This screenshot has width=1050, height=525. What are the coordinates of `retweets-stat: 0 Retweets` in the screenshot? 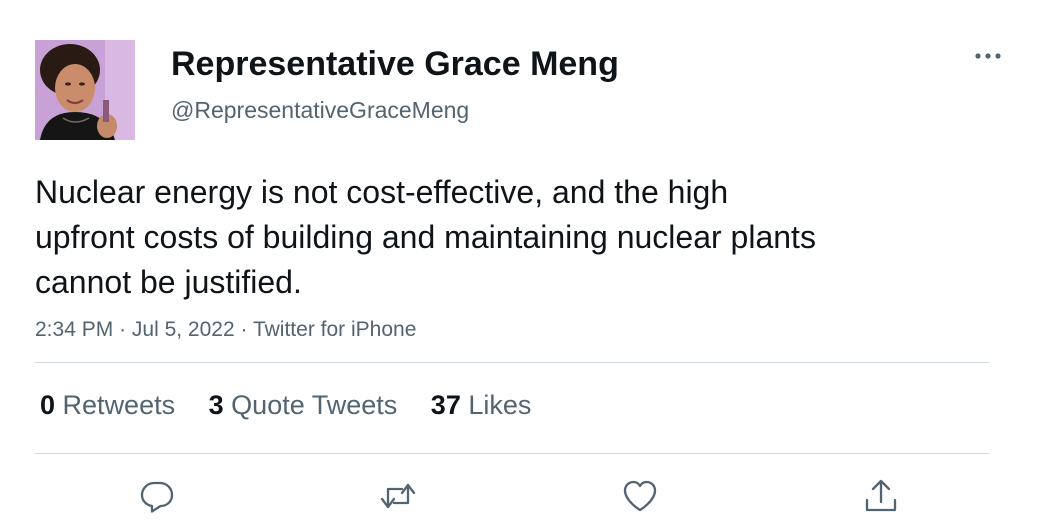 It's located at (107, 405).